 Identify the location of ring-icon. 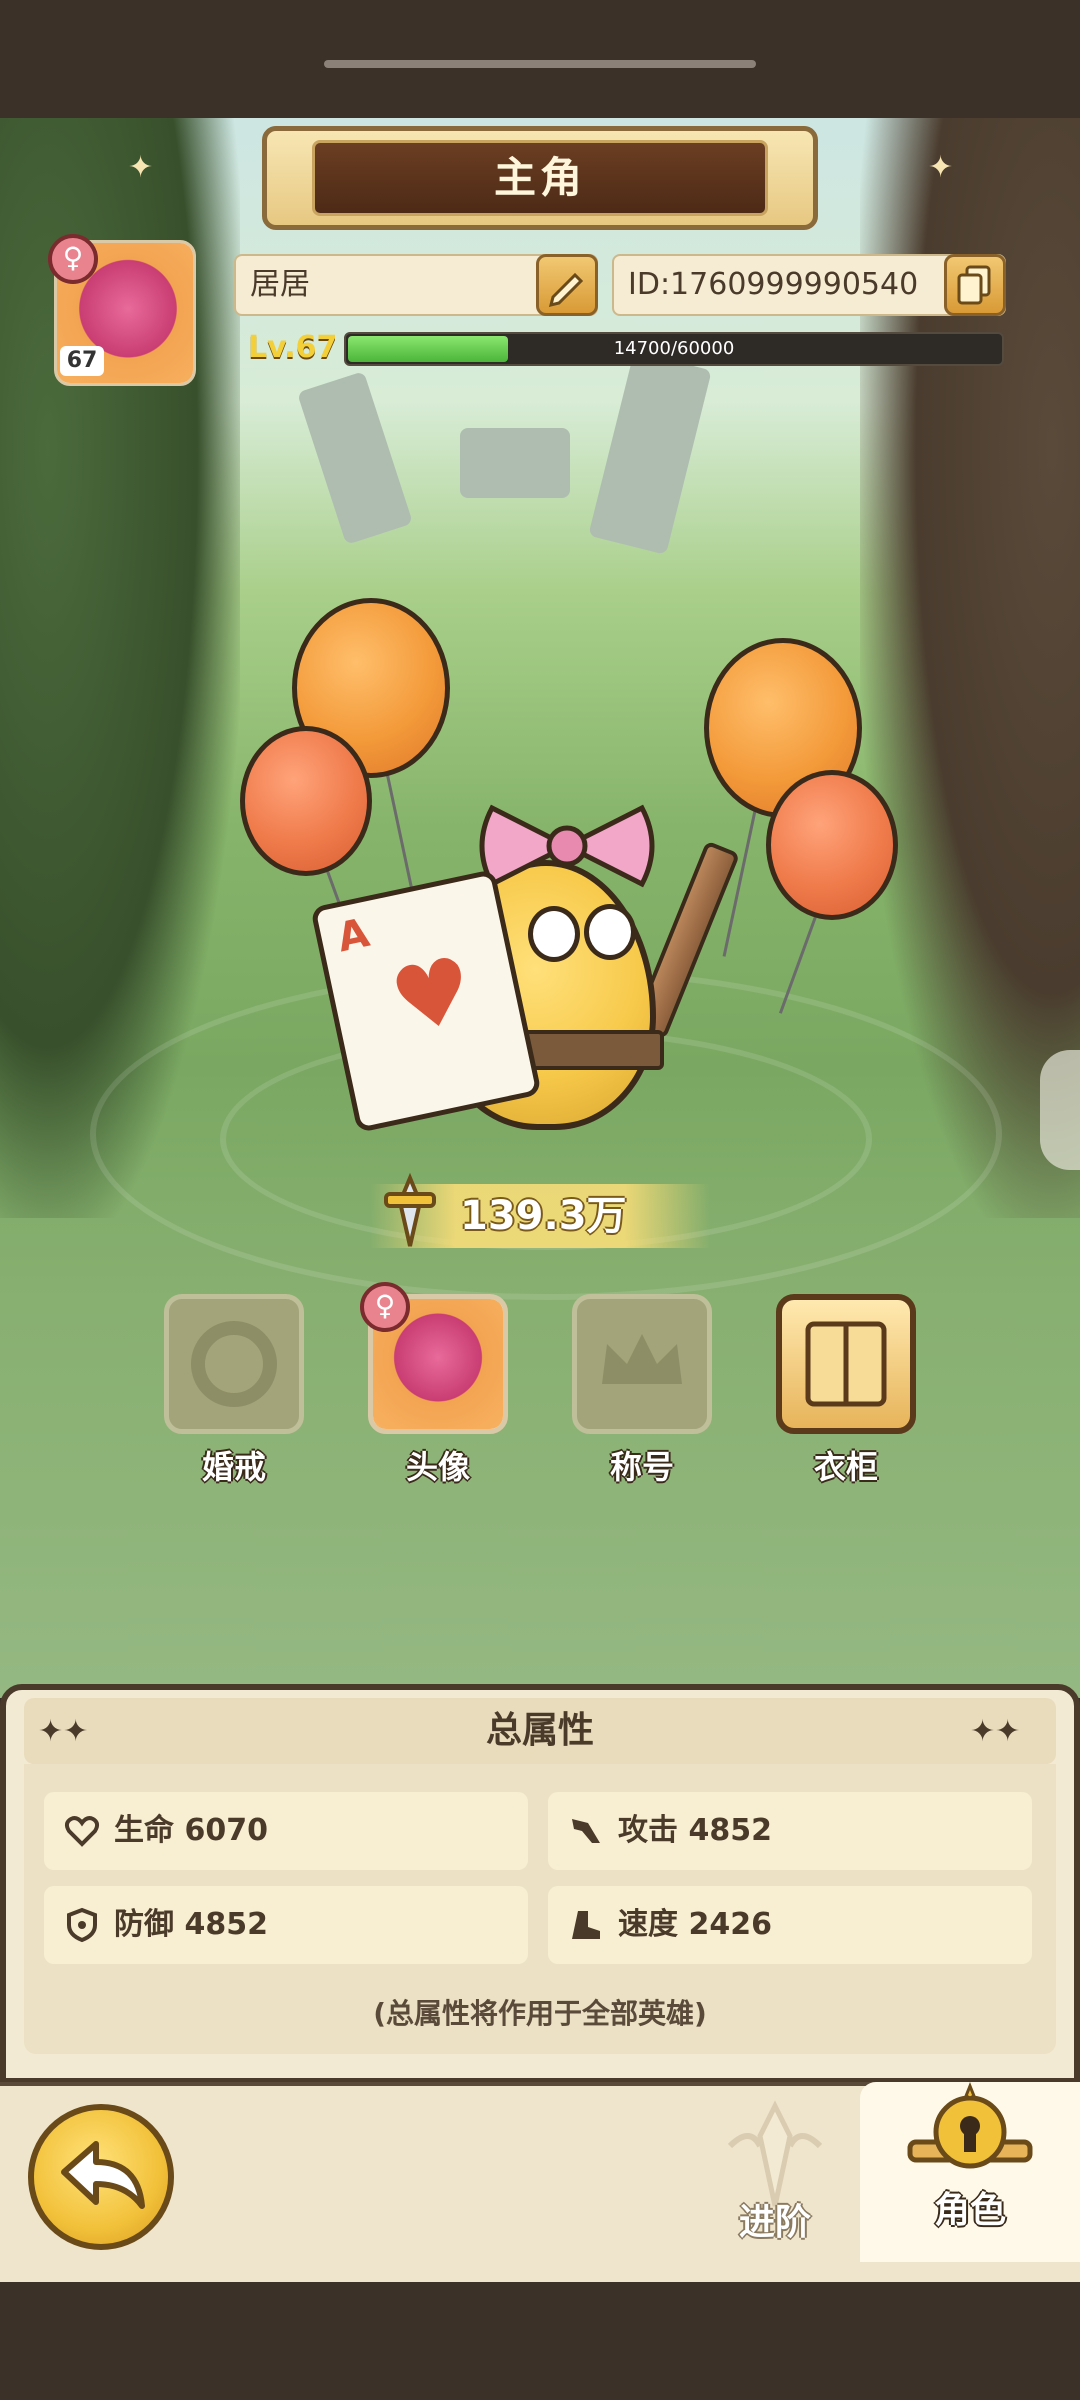
(234, 1364).